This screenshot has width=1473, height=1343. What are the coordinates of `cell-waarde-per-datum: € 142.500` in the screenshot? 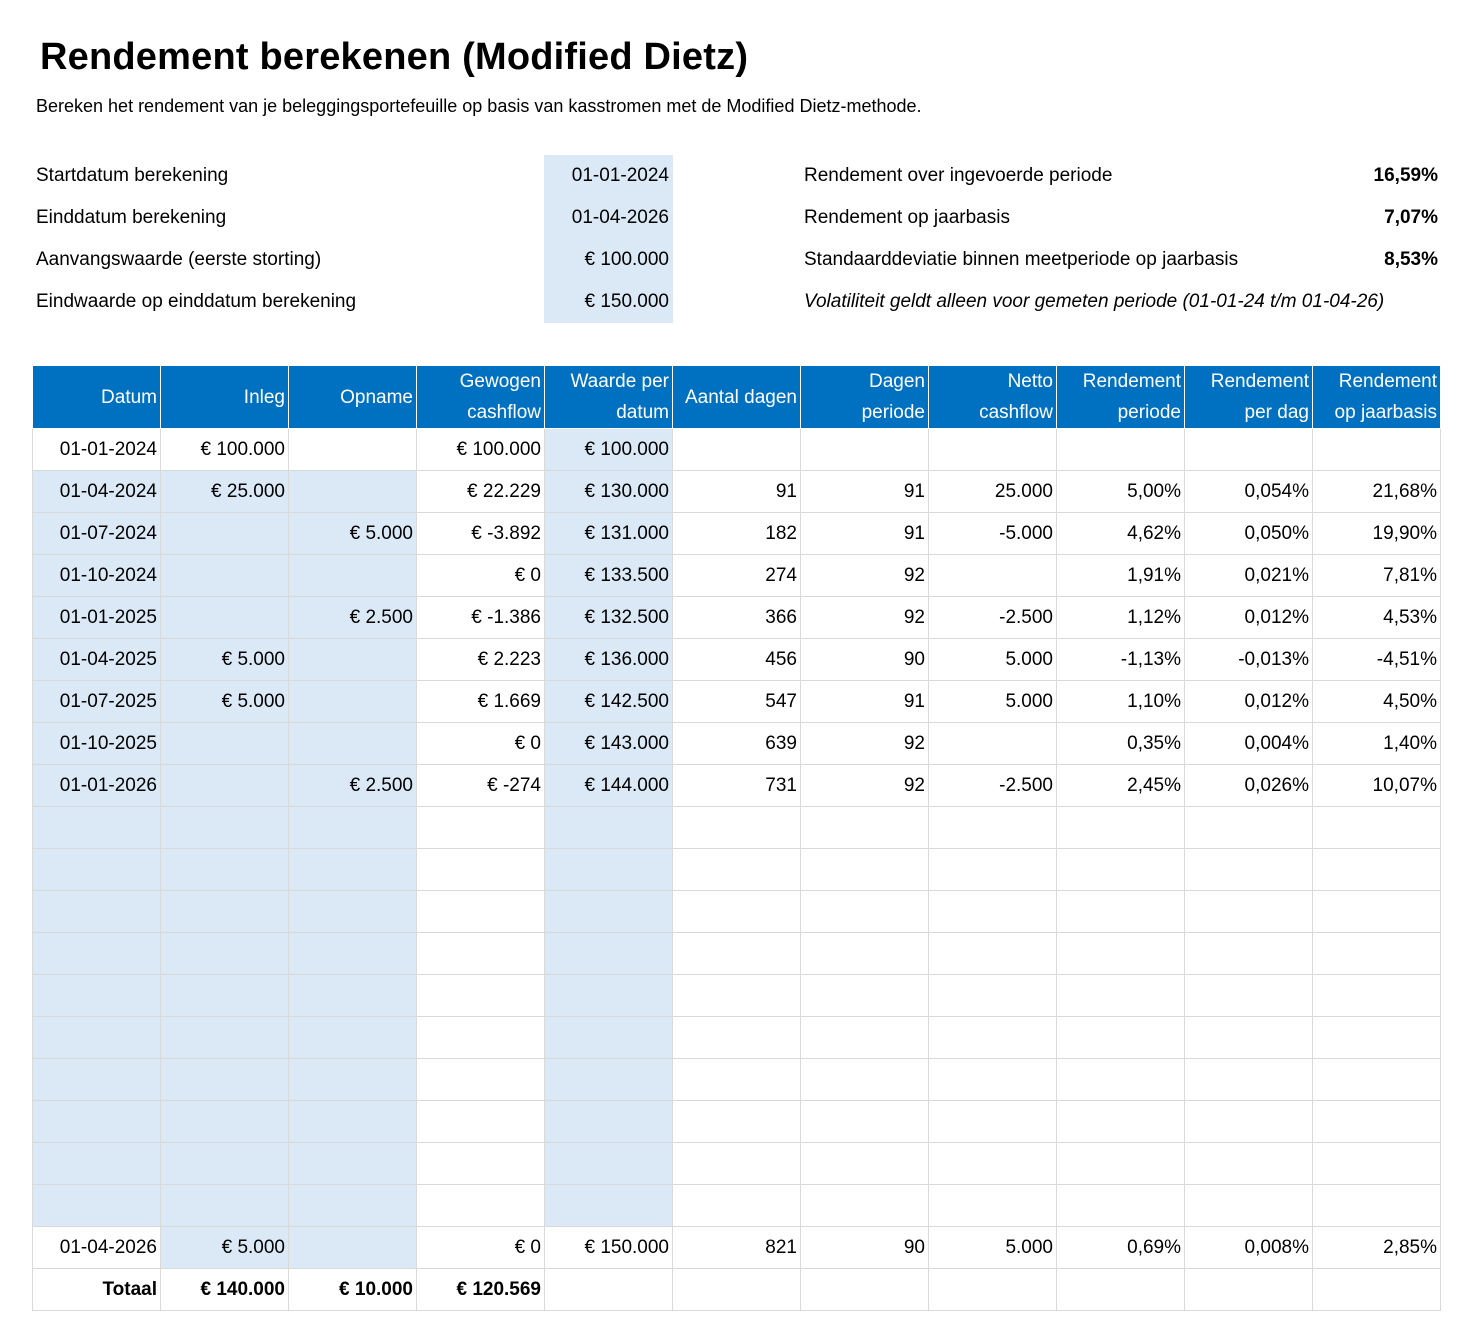 It's located at (608, 701).